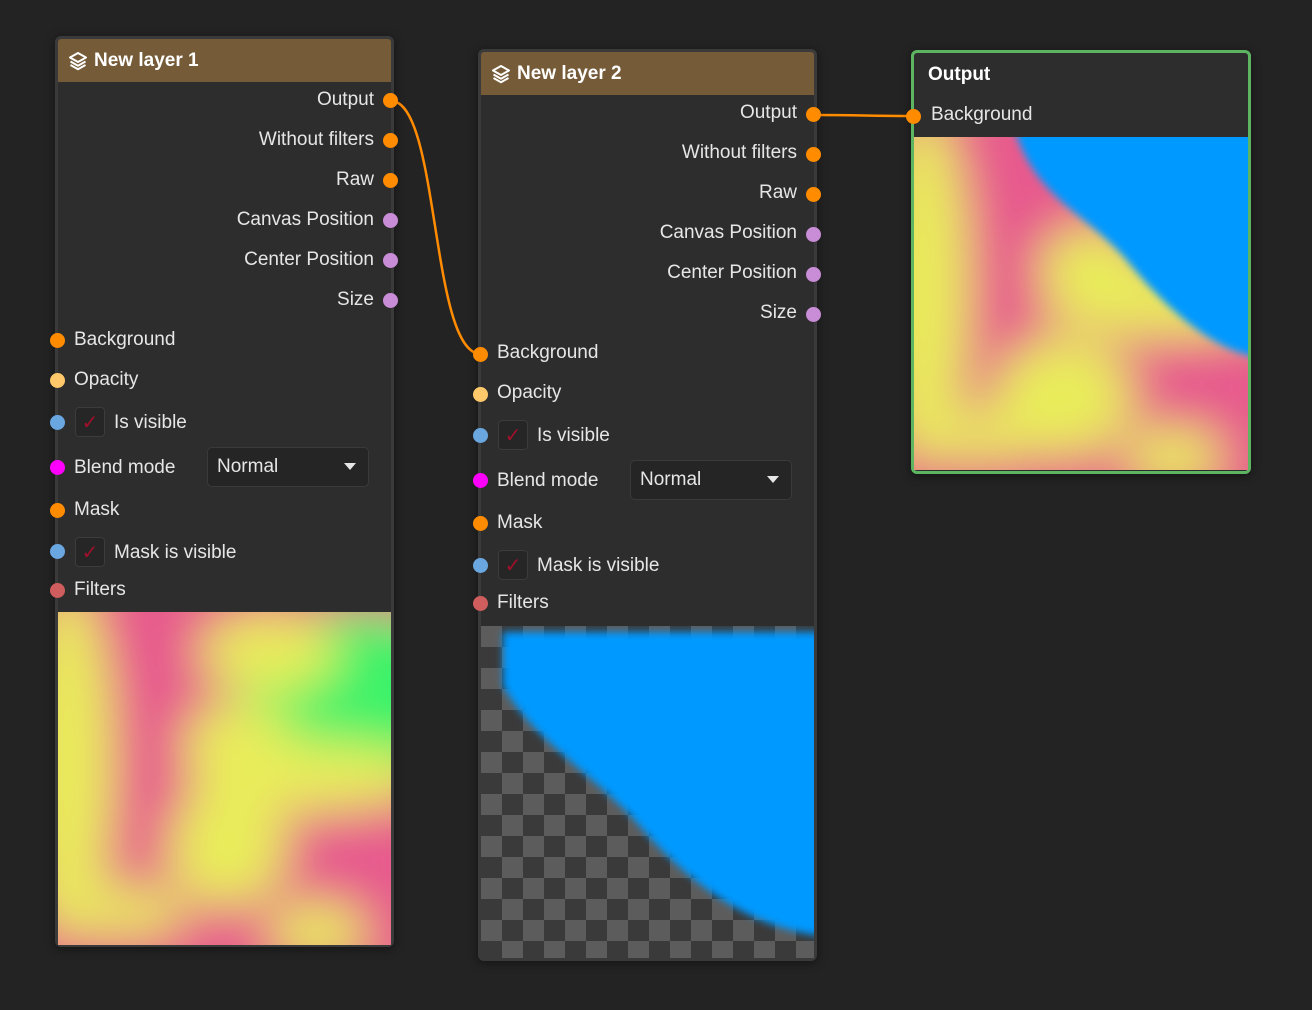 Image resolution: width=1312 pixels, height=1010 pixels. What do you see at coordinates (959, 74) in the screenshot?
I see `node-title: Output` at bounding box center [959, 74].